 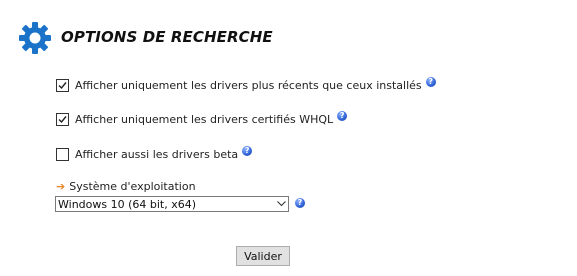 What do you see at coordinates (62, 154) in the screenshot?
I see `beta-drivers-checkbox` at bounding box center [62, 154].